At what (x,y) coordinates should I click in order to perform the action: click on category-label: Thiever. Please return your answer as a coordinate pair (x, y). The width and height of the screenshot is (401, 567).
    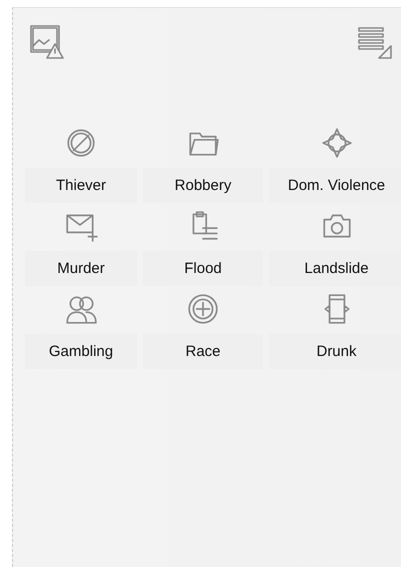
    Looking at the image, I should click on (81, 185).